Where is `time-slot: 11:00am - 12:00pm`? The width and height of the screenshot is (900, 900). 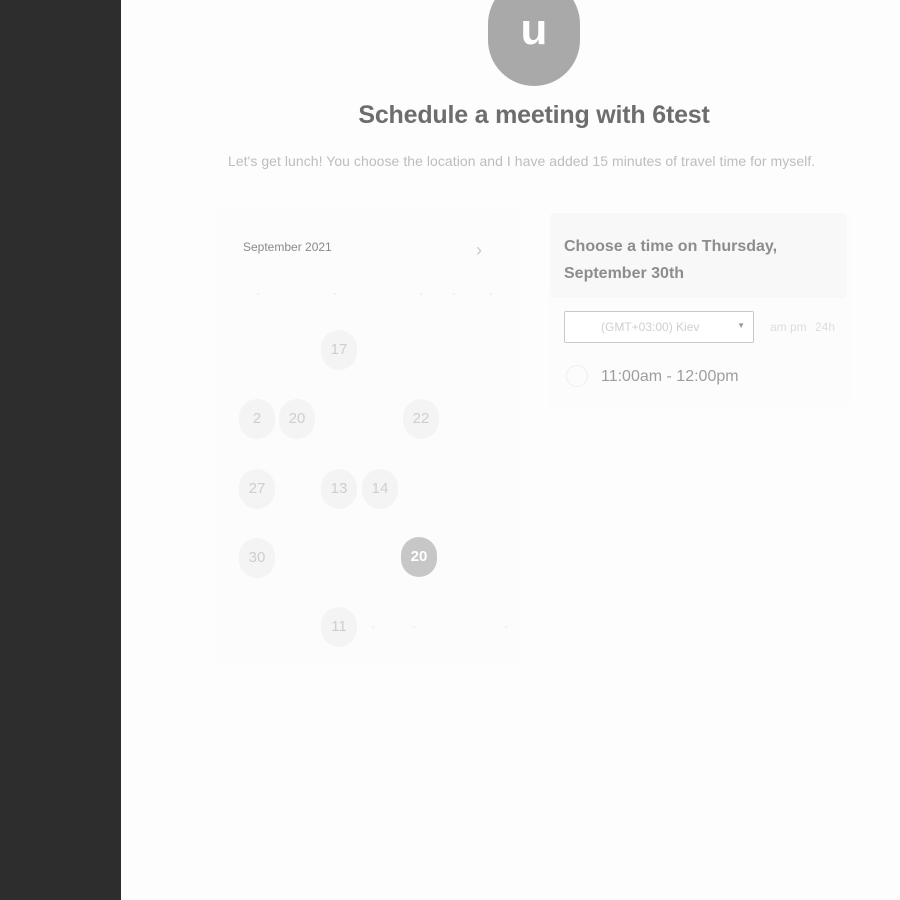
time-slot: 11:00am - 12:00pm is located at coordinates (670, 377).